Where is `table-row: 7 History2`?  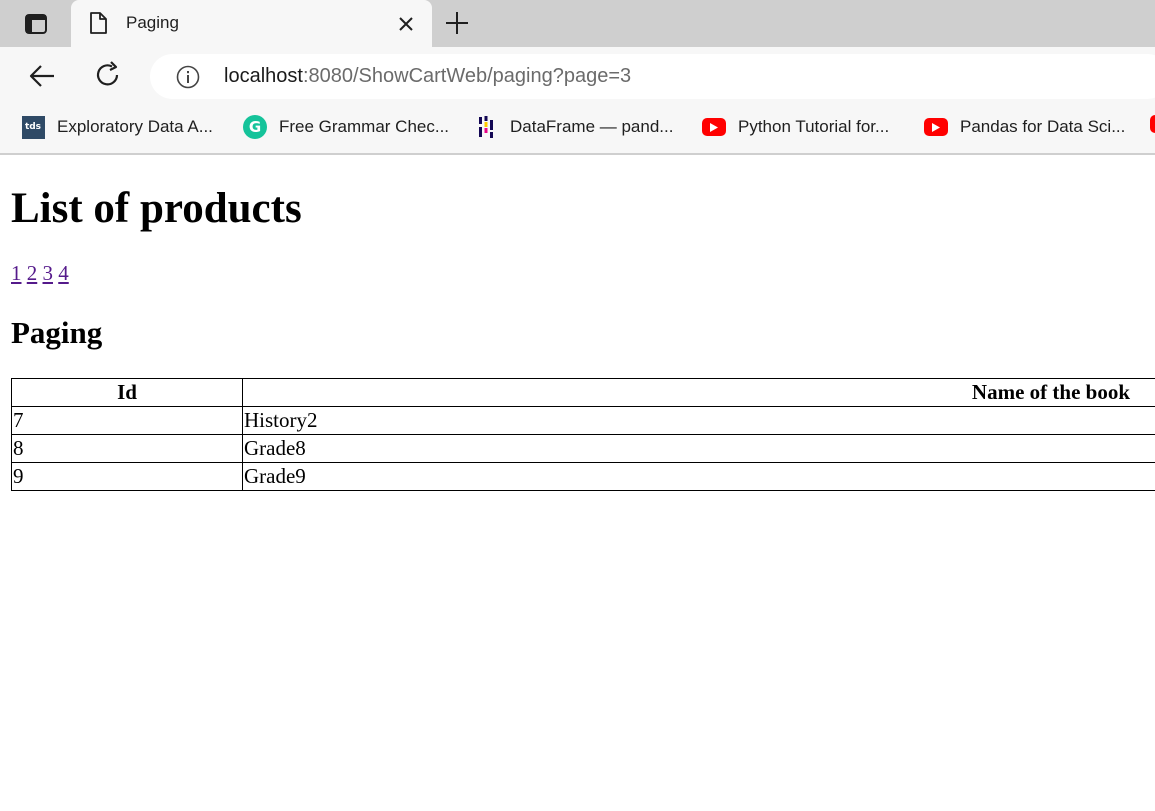 table-row: 7 History2 is located at coordinates (583, 420).